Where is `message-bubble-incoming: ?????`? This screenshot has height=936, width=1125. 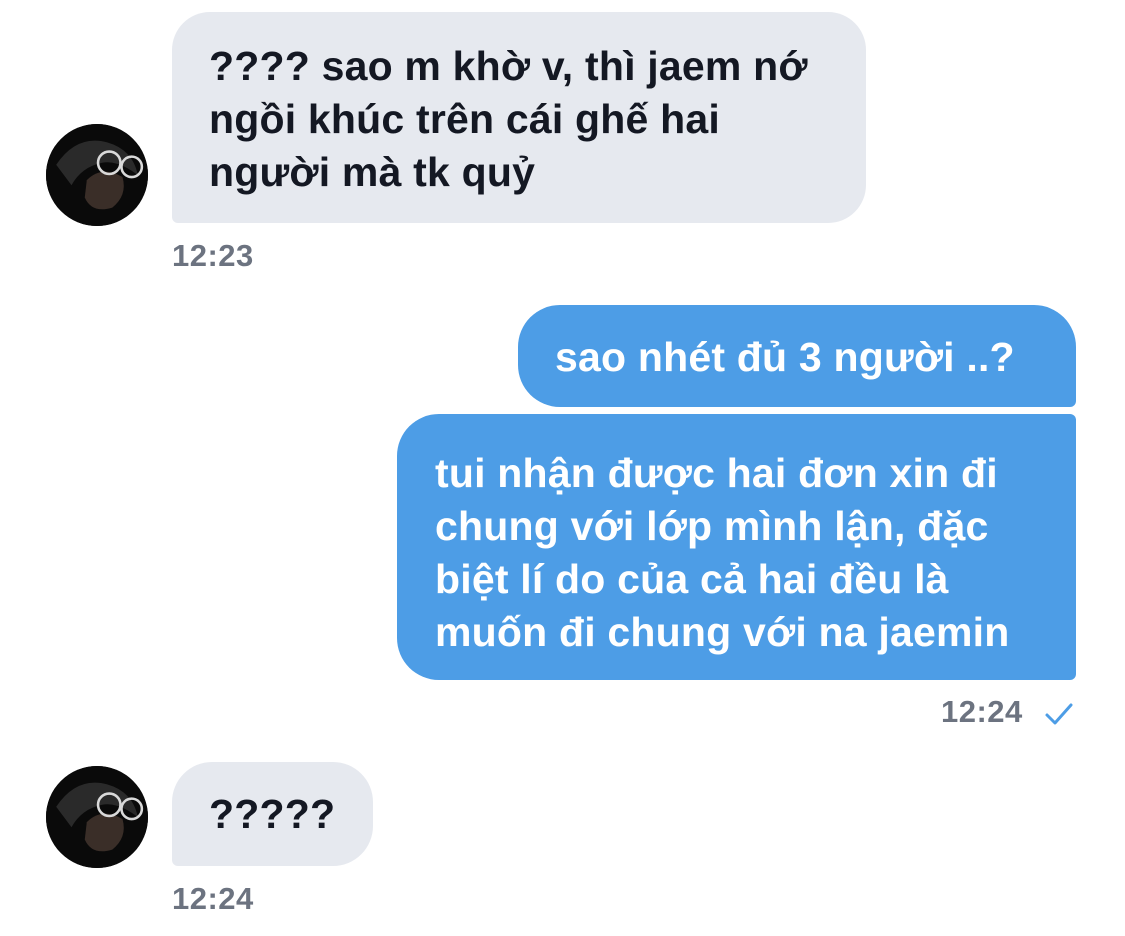
message-bubble-incoming: ????? is located at coordinates (272, 814).